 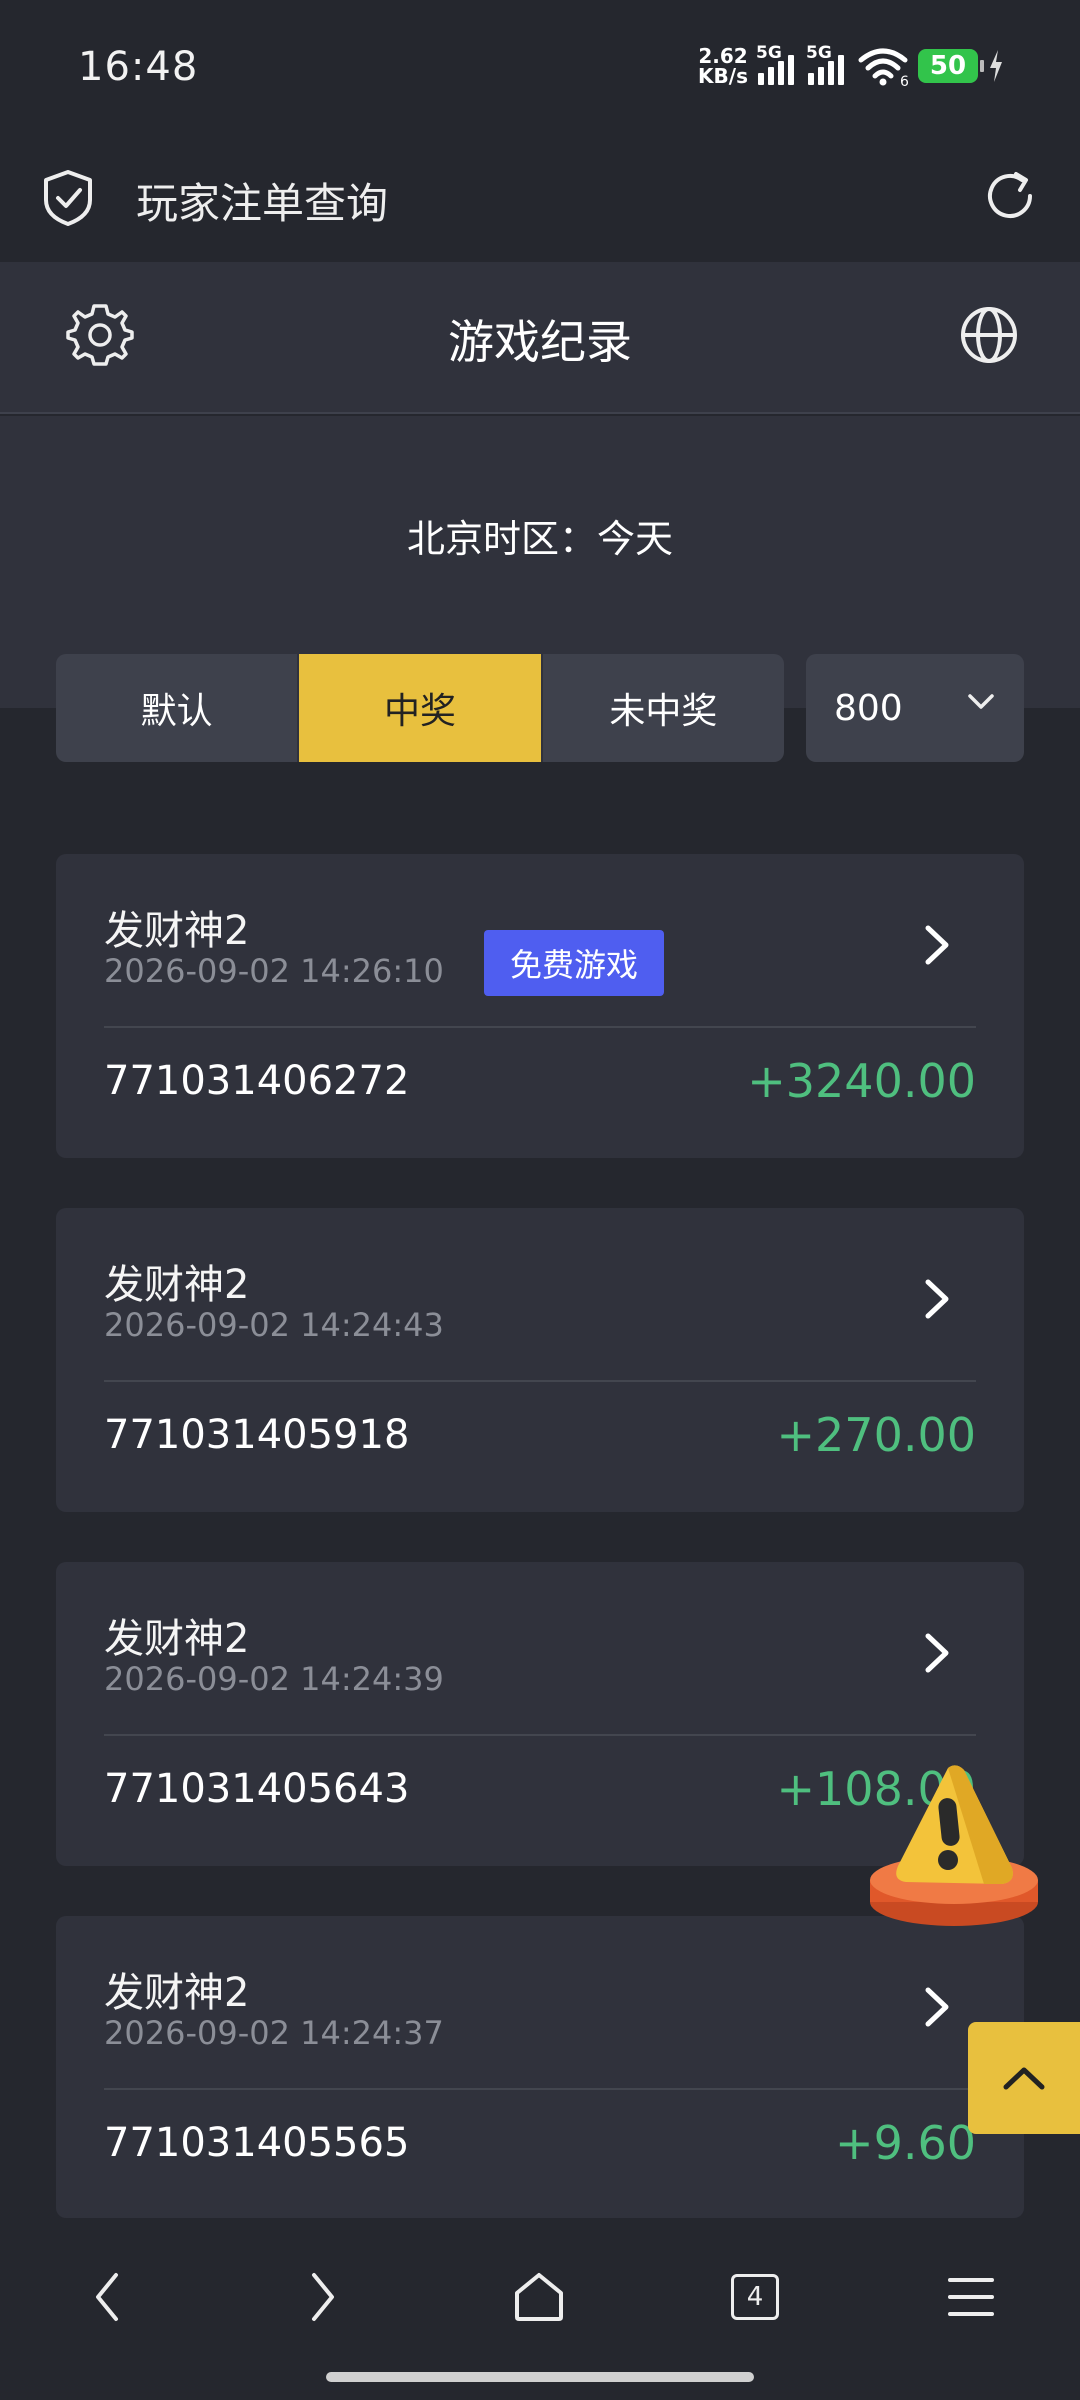 I want to click on status-bar: 16:48 2.62 KB/s 5G 5G 6 50, so click(x=540, y=70).